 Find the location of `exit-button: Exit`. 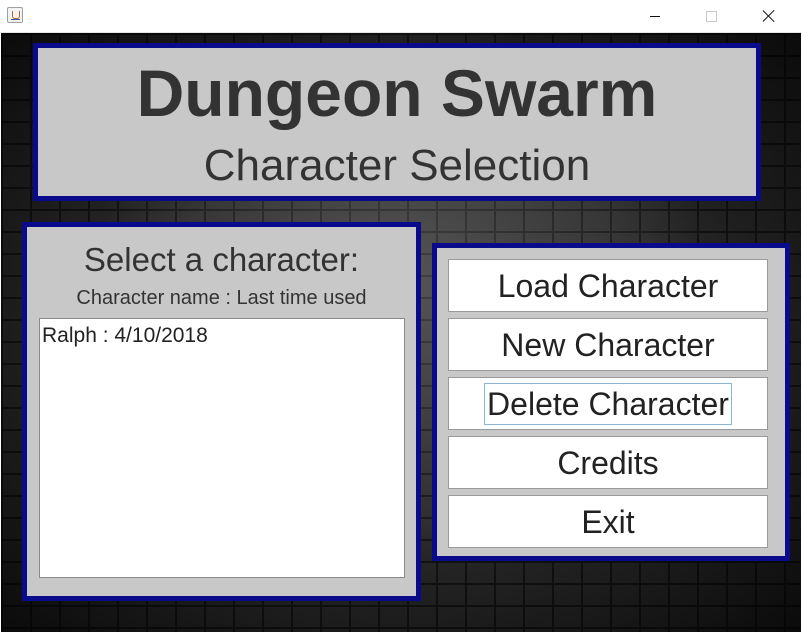

exit-button: Exit is located at coordinates (608, 521).